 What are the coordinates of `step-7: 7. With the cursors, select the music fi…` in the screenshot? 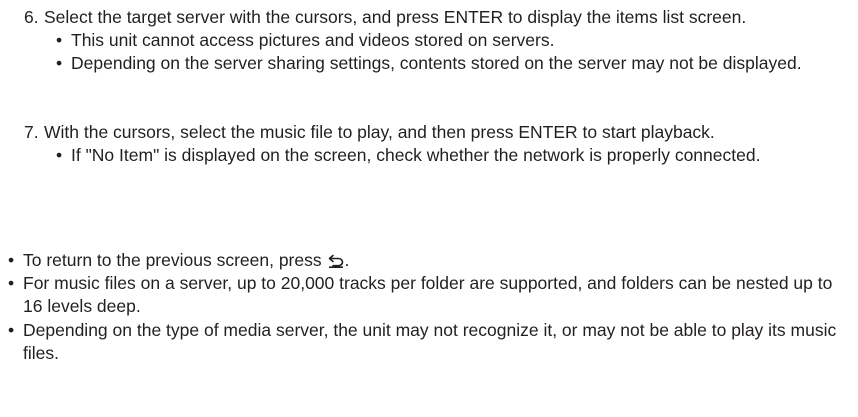 It's located at (434, 144).